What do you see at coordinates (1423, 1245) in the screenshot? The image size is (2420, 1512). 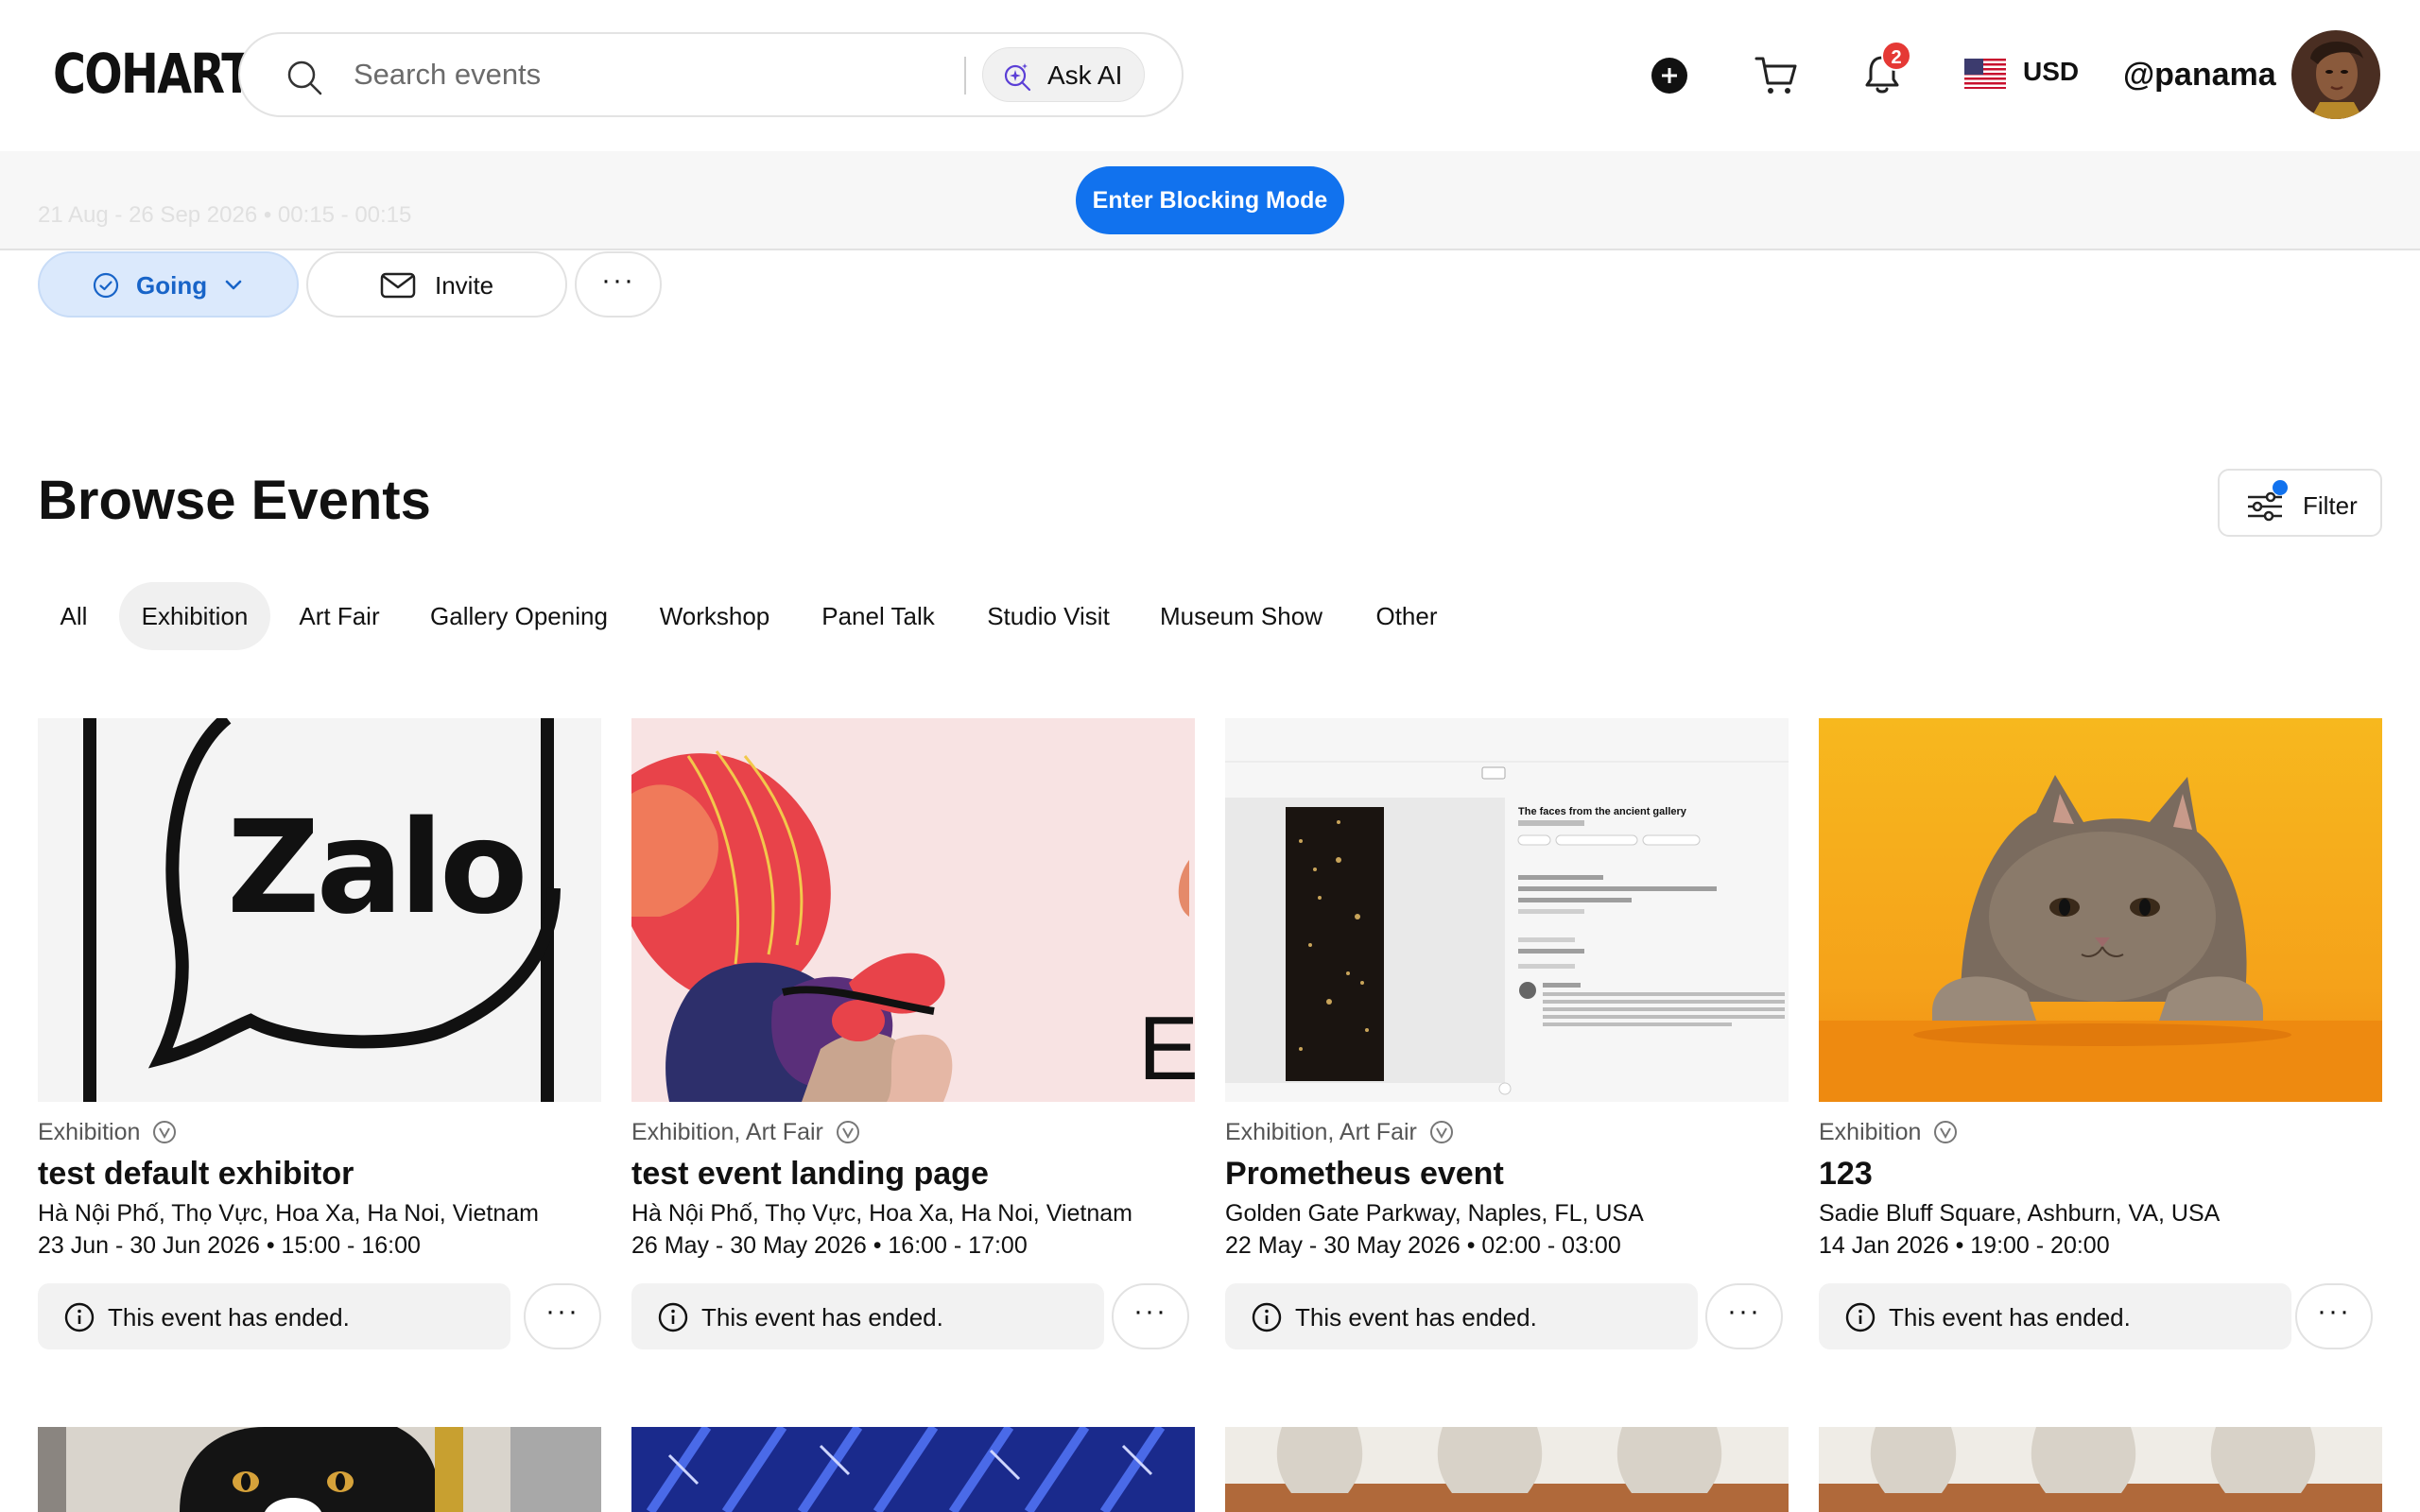 I see `event-date: 22 May - 30 May 2026 • 02:00 - 03:00` at bounding box center [1423, 1245].